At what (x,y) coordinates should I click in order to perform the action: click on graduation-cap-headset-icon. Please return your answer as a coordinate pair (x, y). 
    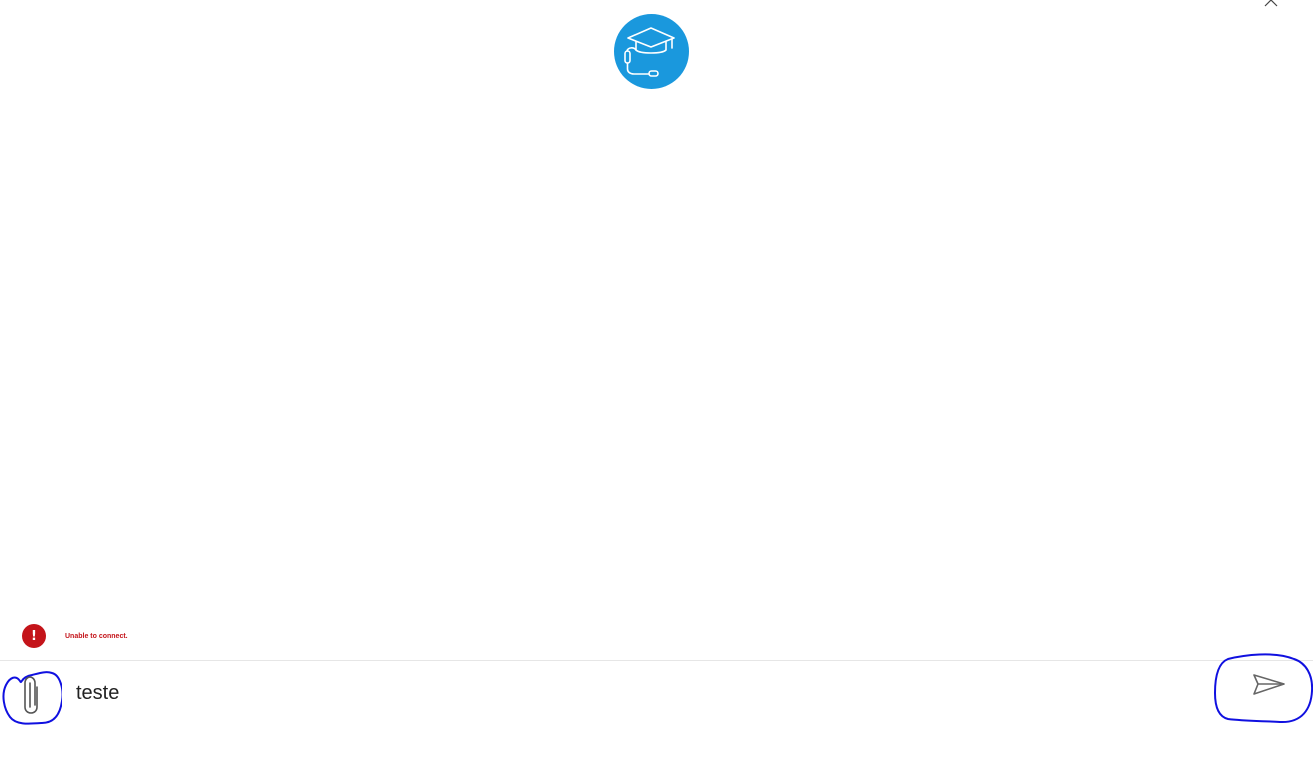
    Looking at the image, I should click on (649, 52).